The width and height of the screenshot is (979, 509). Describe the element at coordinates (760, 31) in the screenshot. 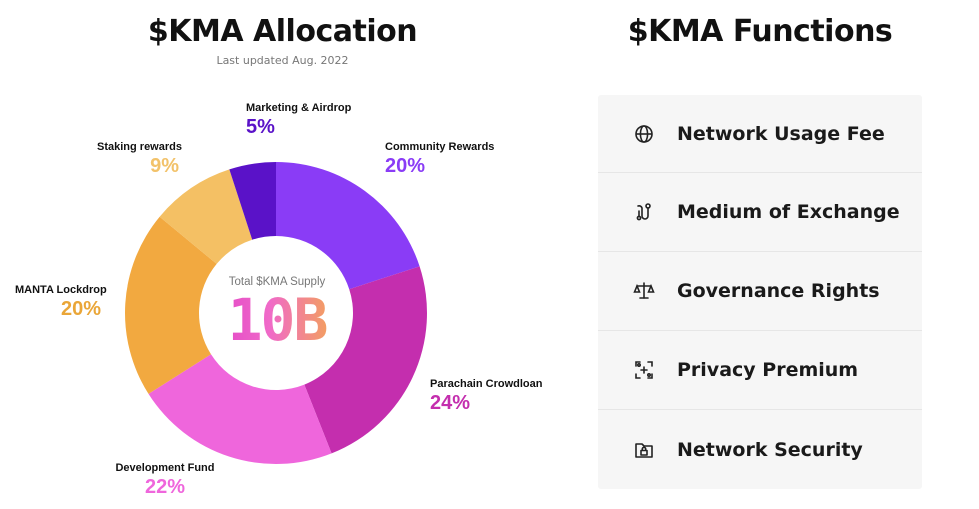

I see `functions-title: $KMA Functions` at that location.